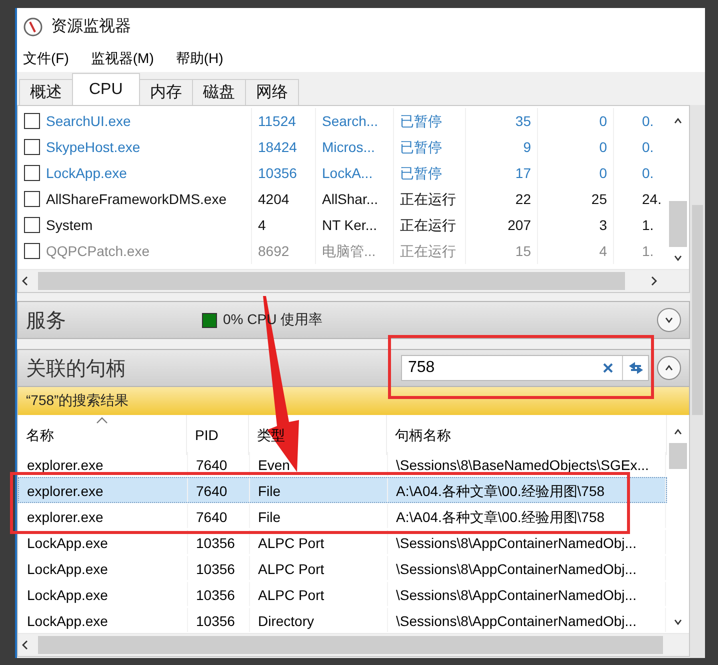  Describe the element at coordinates (502, 251) in the screenshot. I see `threads-cell: 15` at that location.